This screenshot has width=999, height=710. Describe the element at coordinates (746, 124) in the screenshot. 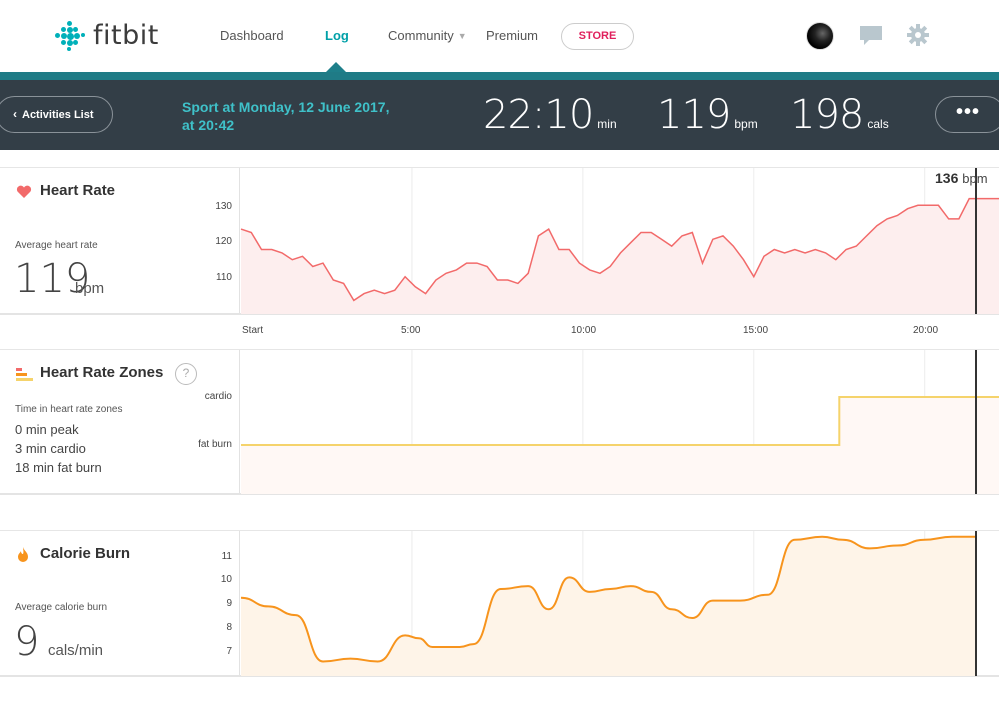

I see `heart-rate-unit: bpm` at that location.